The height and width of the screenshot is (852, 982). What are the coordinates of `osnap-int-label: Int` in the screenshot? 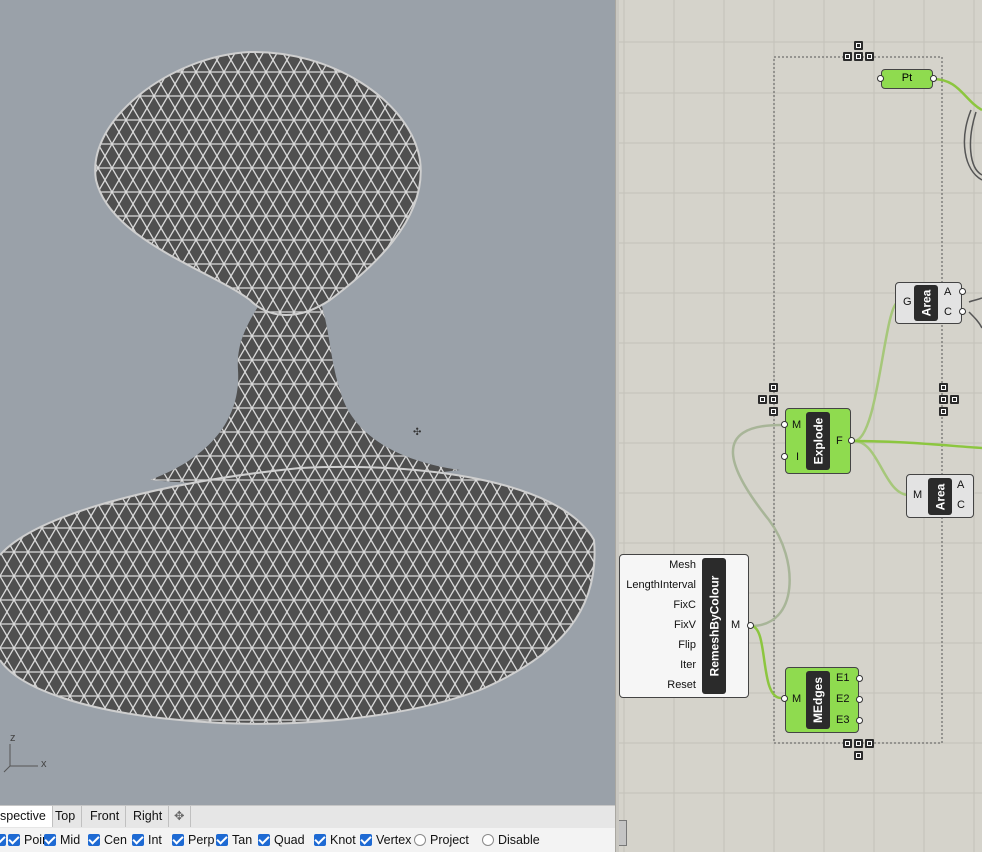 It's located at (155, 840).